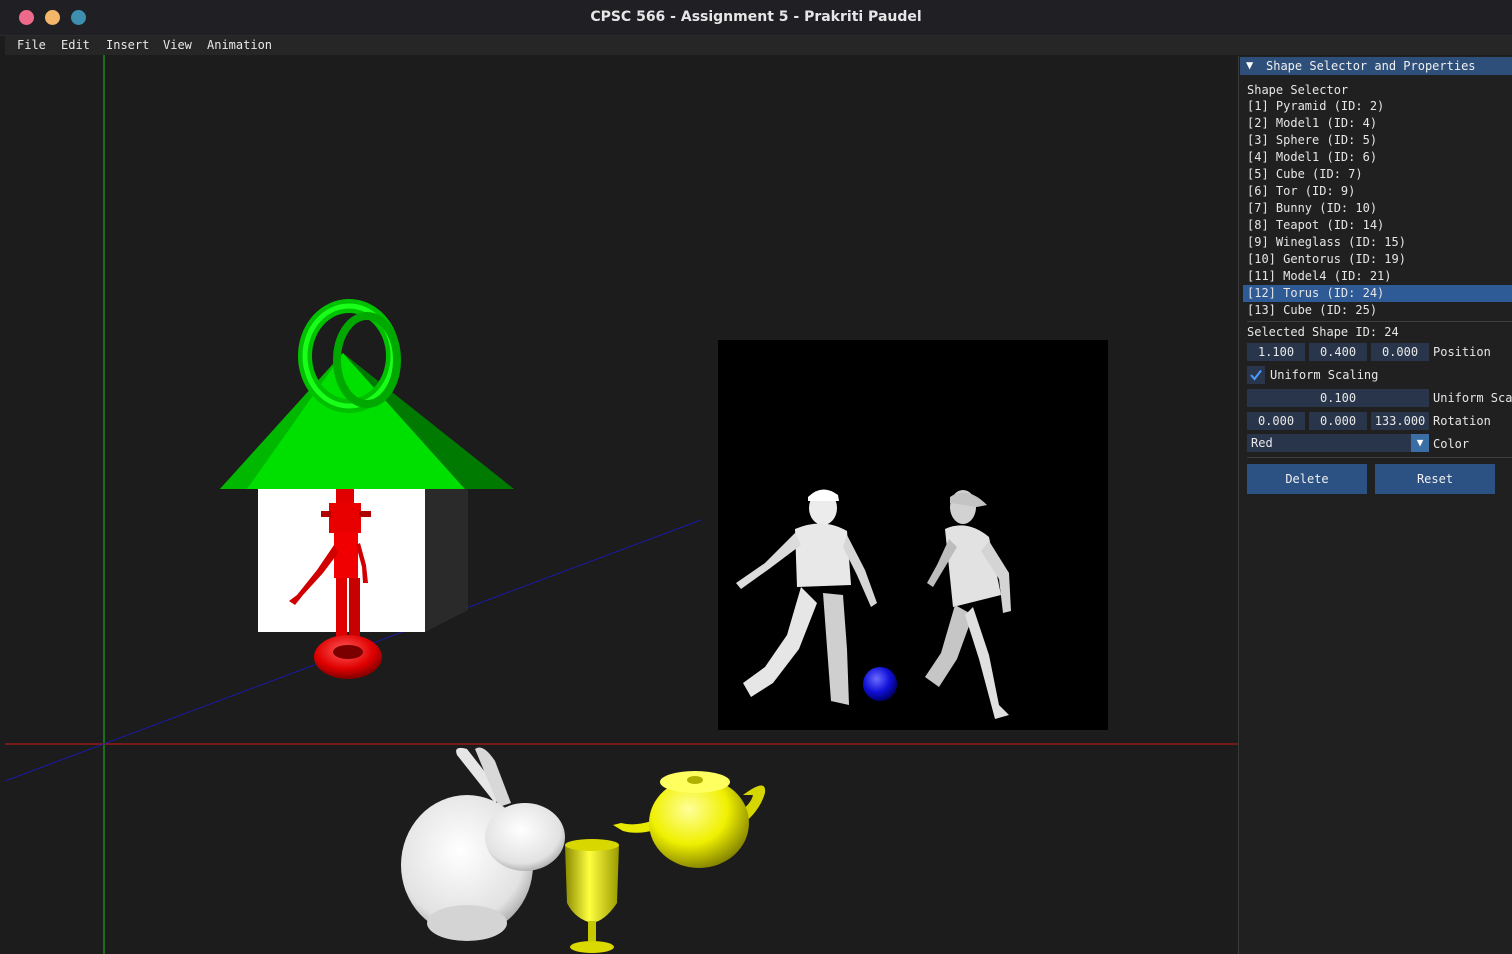 Image resolution: width=1512 pixels, height=954 pixels. I want to click on shape-list-item: [6] Tor (ID: 9), so click(1377, 191).